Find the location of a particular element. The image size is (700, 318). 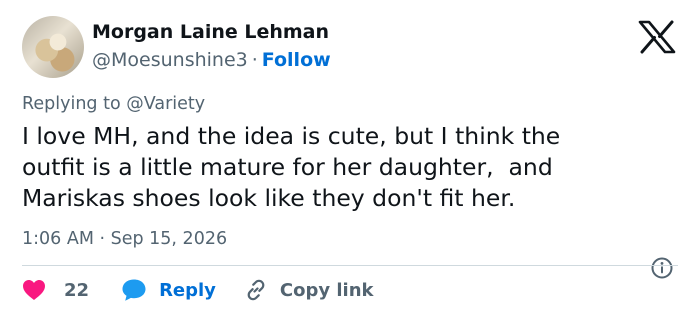

speech-bubble-icon is located at coordinates (134, 290).